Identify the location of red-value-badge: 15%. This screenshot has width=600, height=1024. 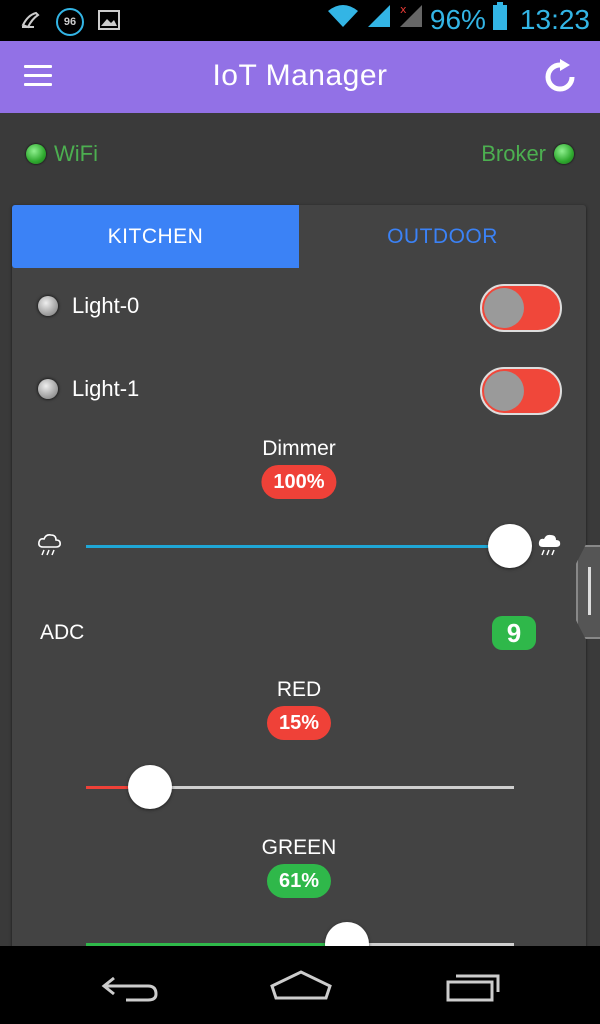
(299, 723).